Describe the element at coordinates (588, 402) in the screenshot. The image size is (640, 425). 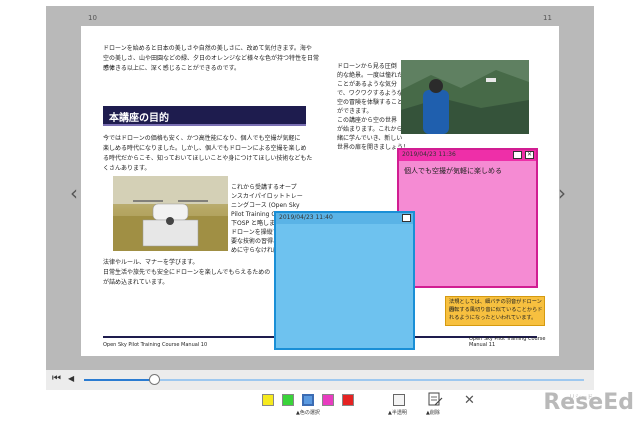
I see `brand-logo: ReseEd` at that location.